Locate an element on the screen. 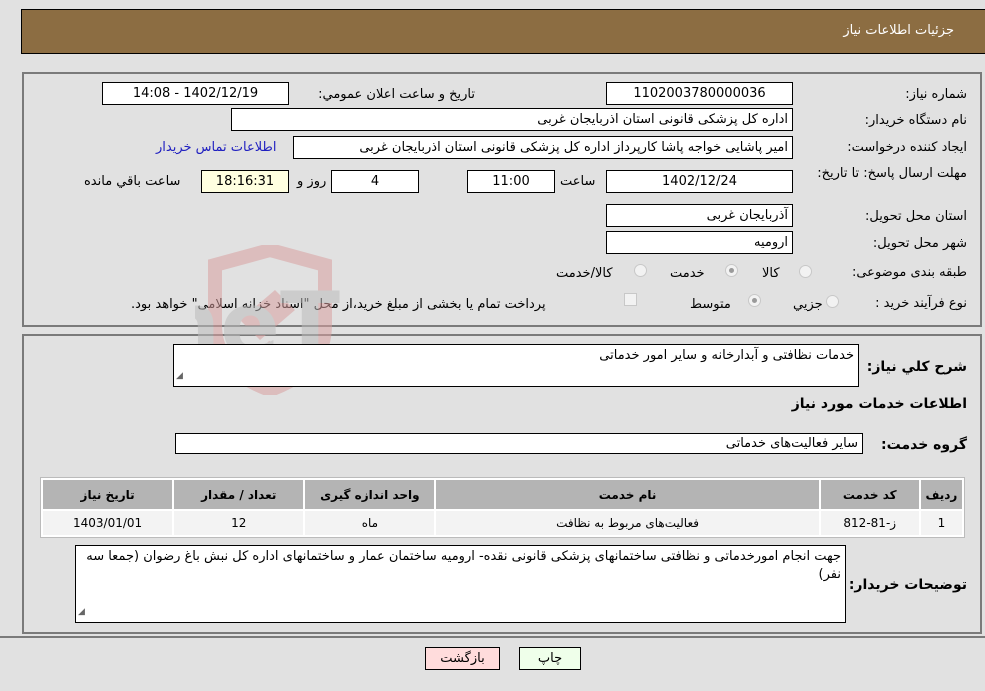 The image size is (985, 691). city-field: ارومیه is located at coordinates (699, 242).